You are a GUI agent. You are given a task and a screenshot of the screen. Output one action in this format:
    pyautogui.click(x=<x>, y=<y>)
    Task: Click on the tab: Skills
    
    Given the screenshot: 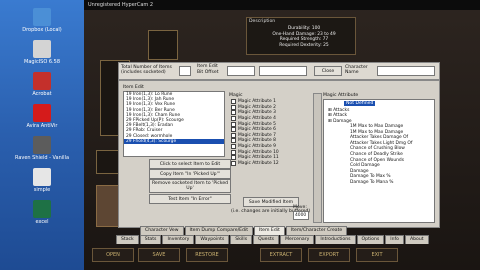 What is the action you would take?
    pyautogui.click(x=241, y=239)
    